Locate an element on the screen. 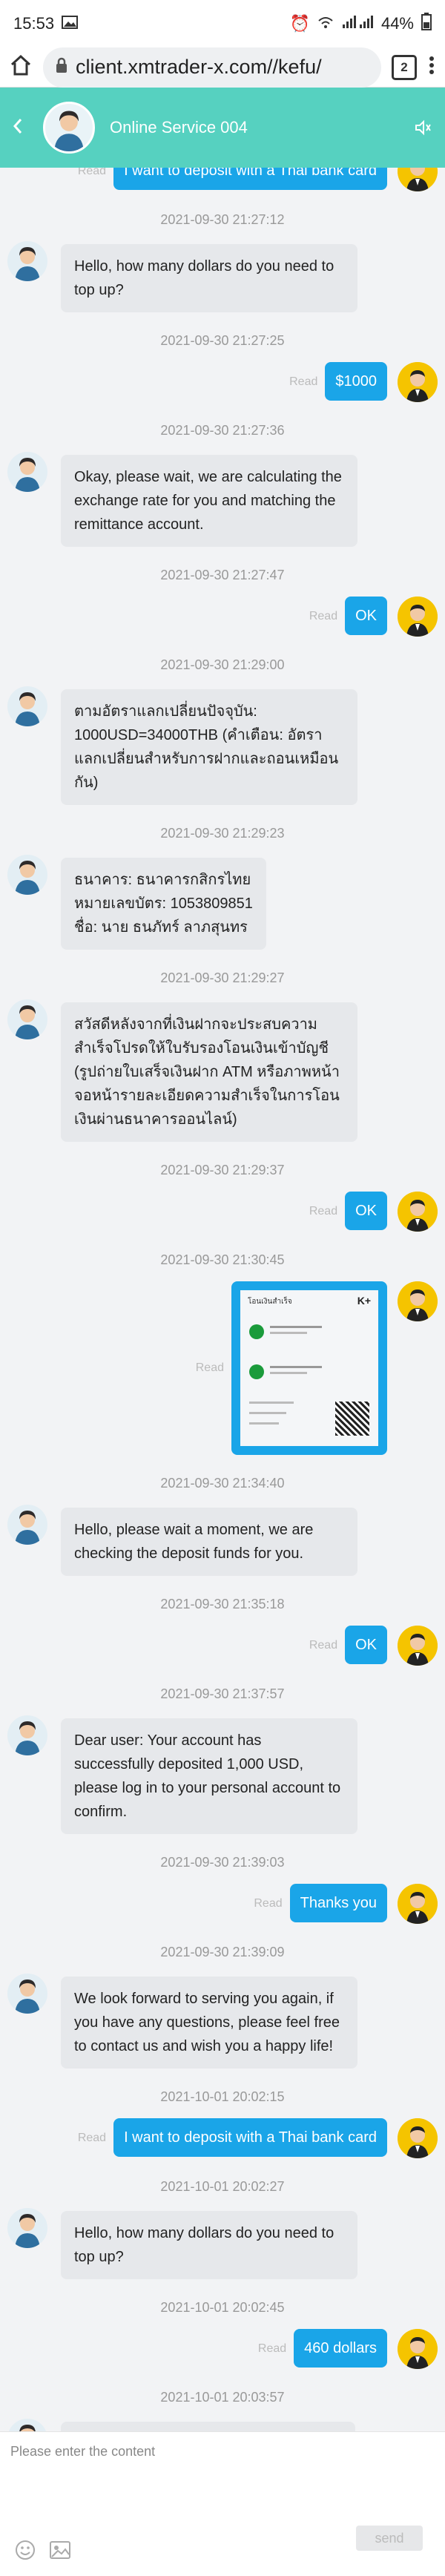  tab-switcher-button: 2 is located at coordinates (405, 67).